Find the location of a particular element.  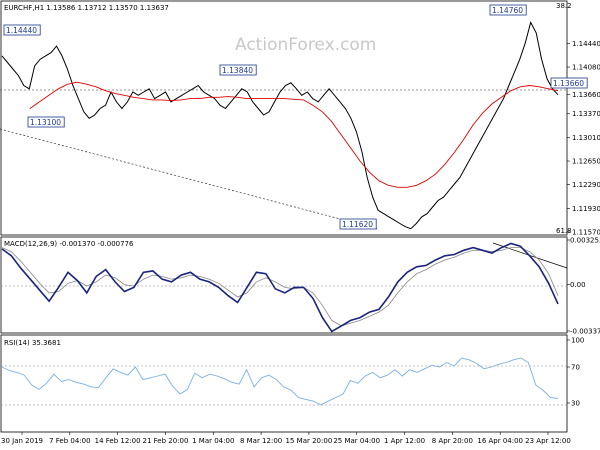

price-axis-tick-label: 1.14440 is located at coordinates (586, 44).